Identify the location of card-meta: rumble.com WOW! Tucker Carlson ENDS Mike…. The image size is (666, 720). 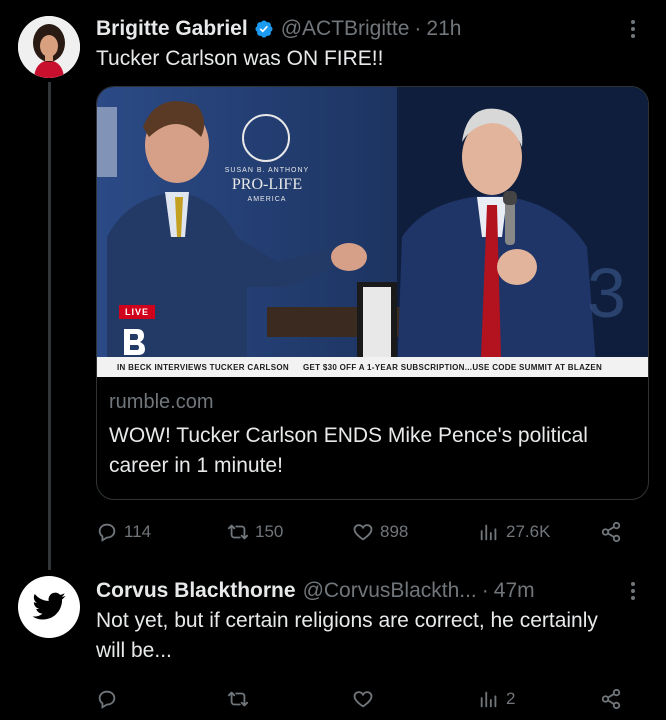
(372, 438).